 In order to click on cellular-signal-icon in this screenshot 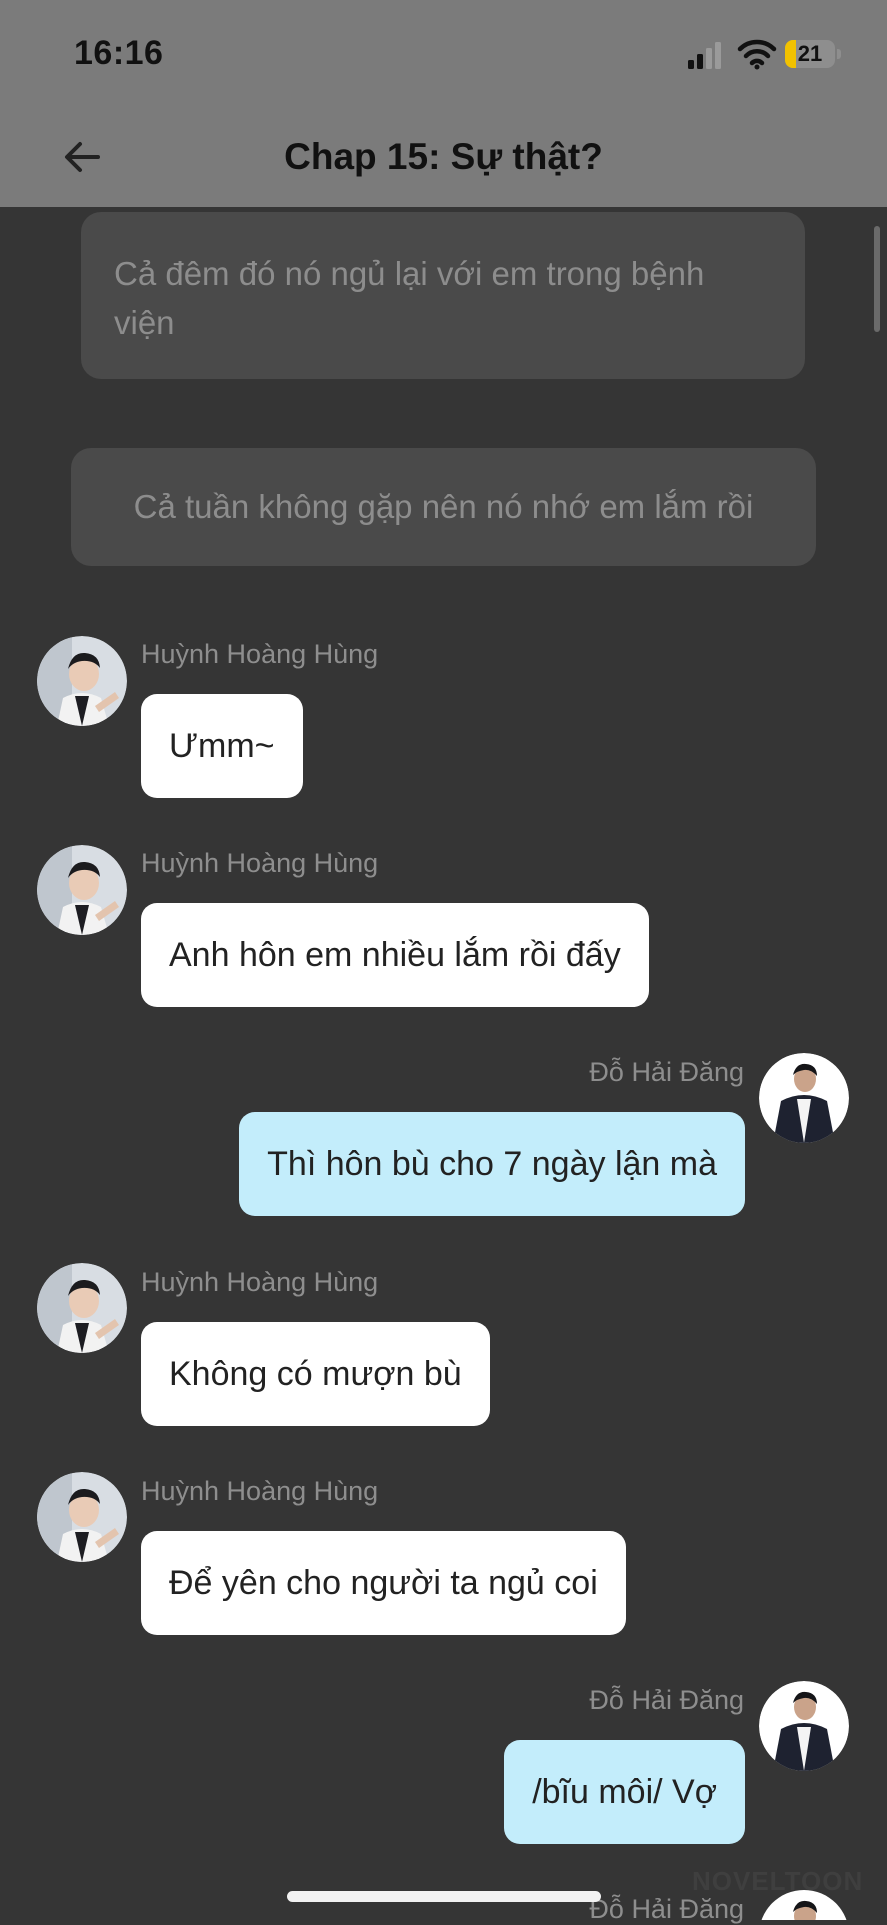, I will do `click(704, 55)`.